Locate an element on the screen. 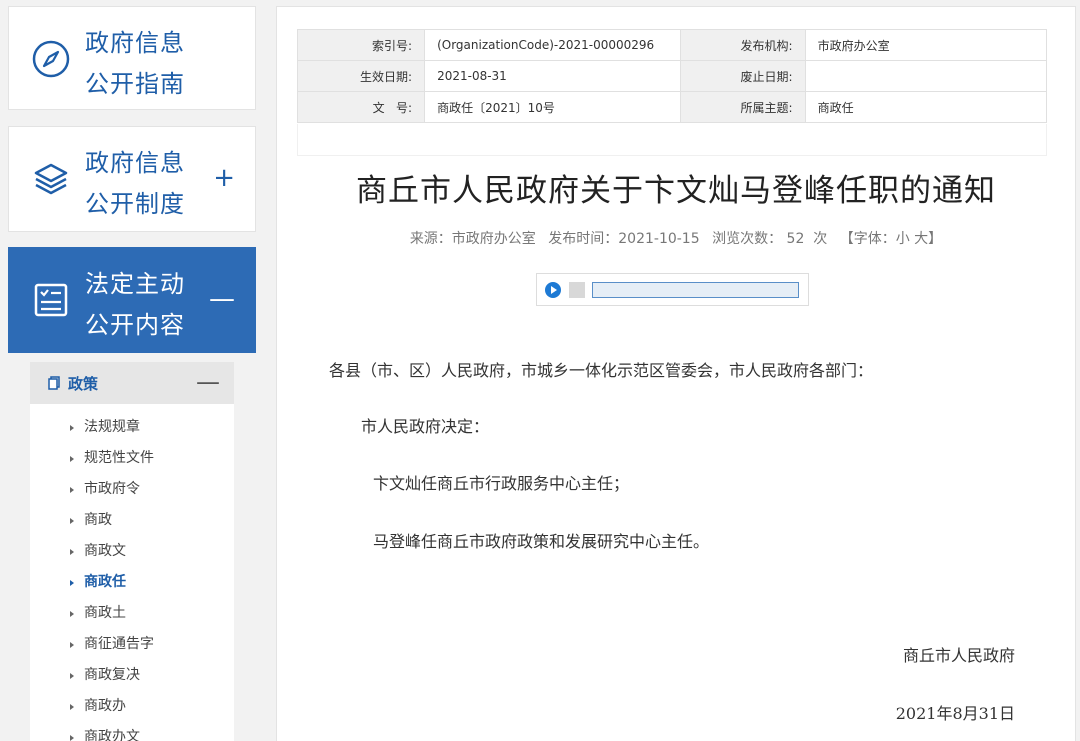 This screenshot has width=1080, height=741. publisher-value: 市政府办公室 is located at coordinates (926, 45).